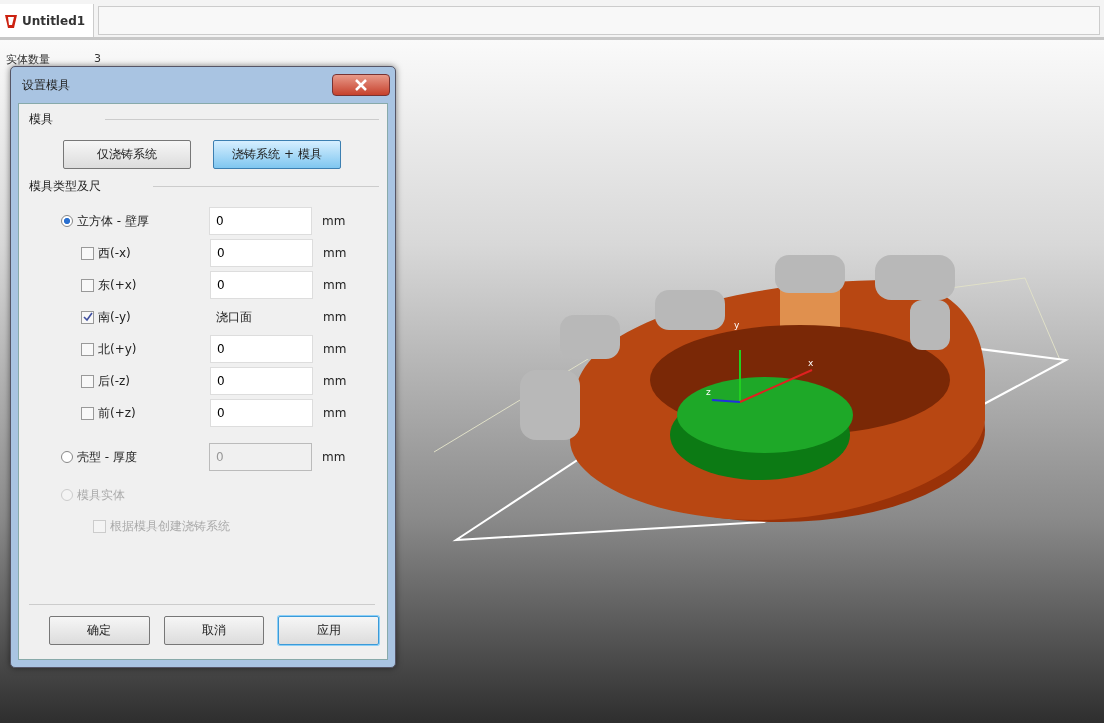  Describe the element at coordinates (41, 119) in the screenshot. I see `section-label: 模具` at that location.